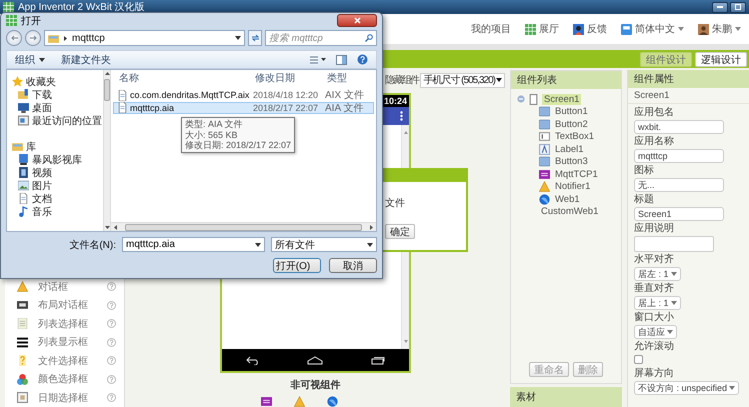 This screenshot has height=407, width=749. Describe the element at coordinates (55, 81) in the screenshot. I see `nav-item: 收藏夹` at that location.